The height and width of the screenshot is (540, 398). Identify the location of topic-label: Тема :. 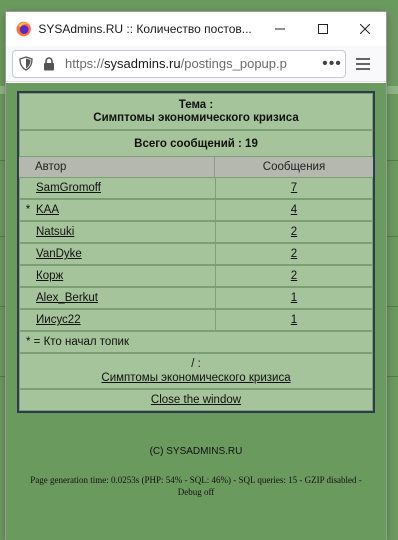
(196, 105).